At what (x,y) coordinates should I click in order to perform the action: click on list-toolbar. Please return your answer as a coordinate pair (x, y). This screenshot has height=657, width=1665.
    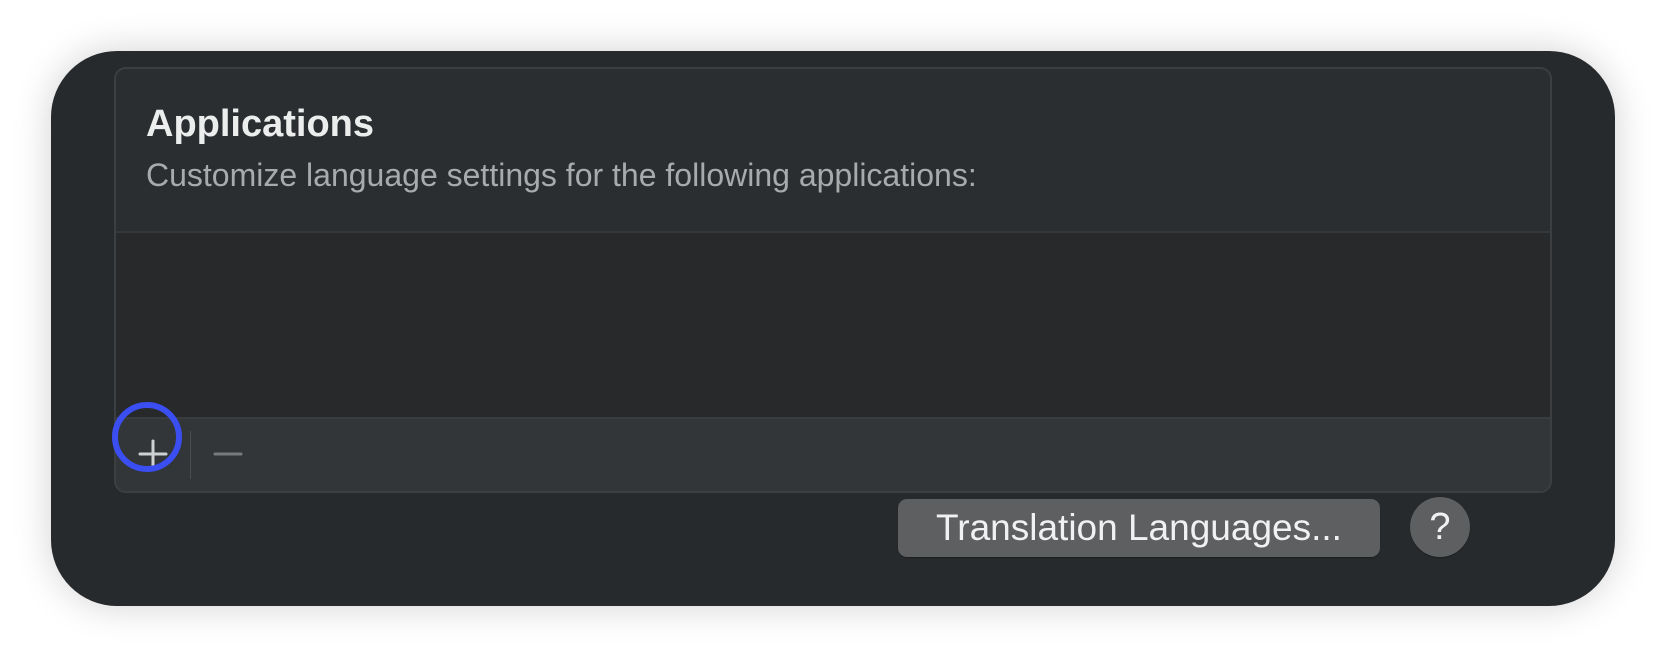
    Looking at the image, I should click on (833, 454).